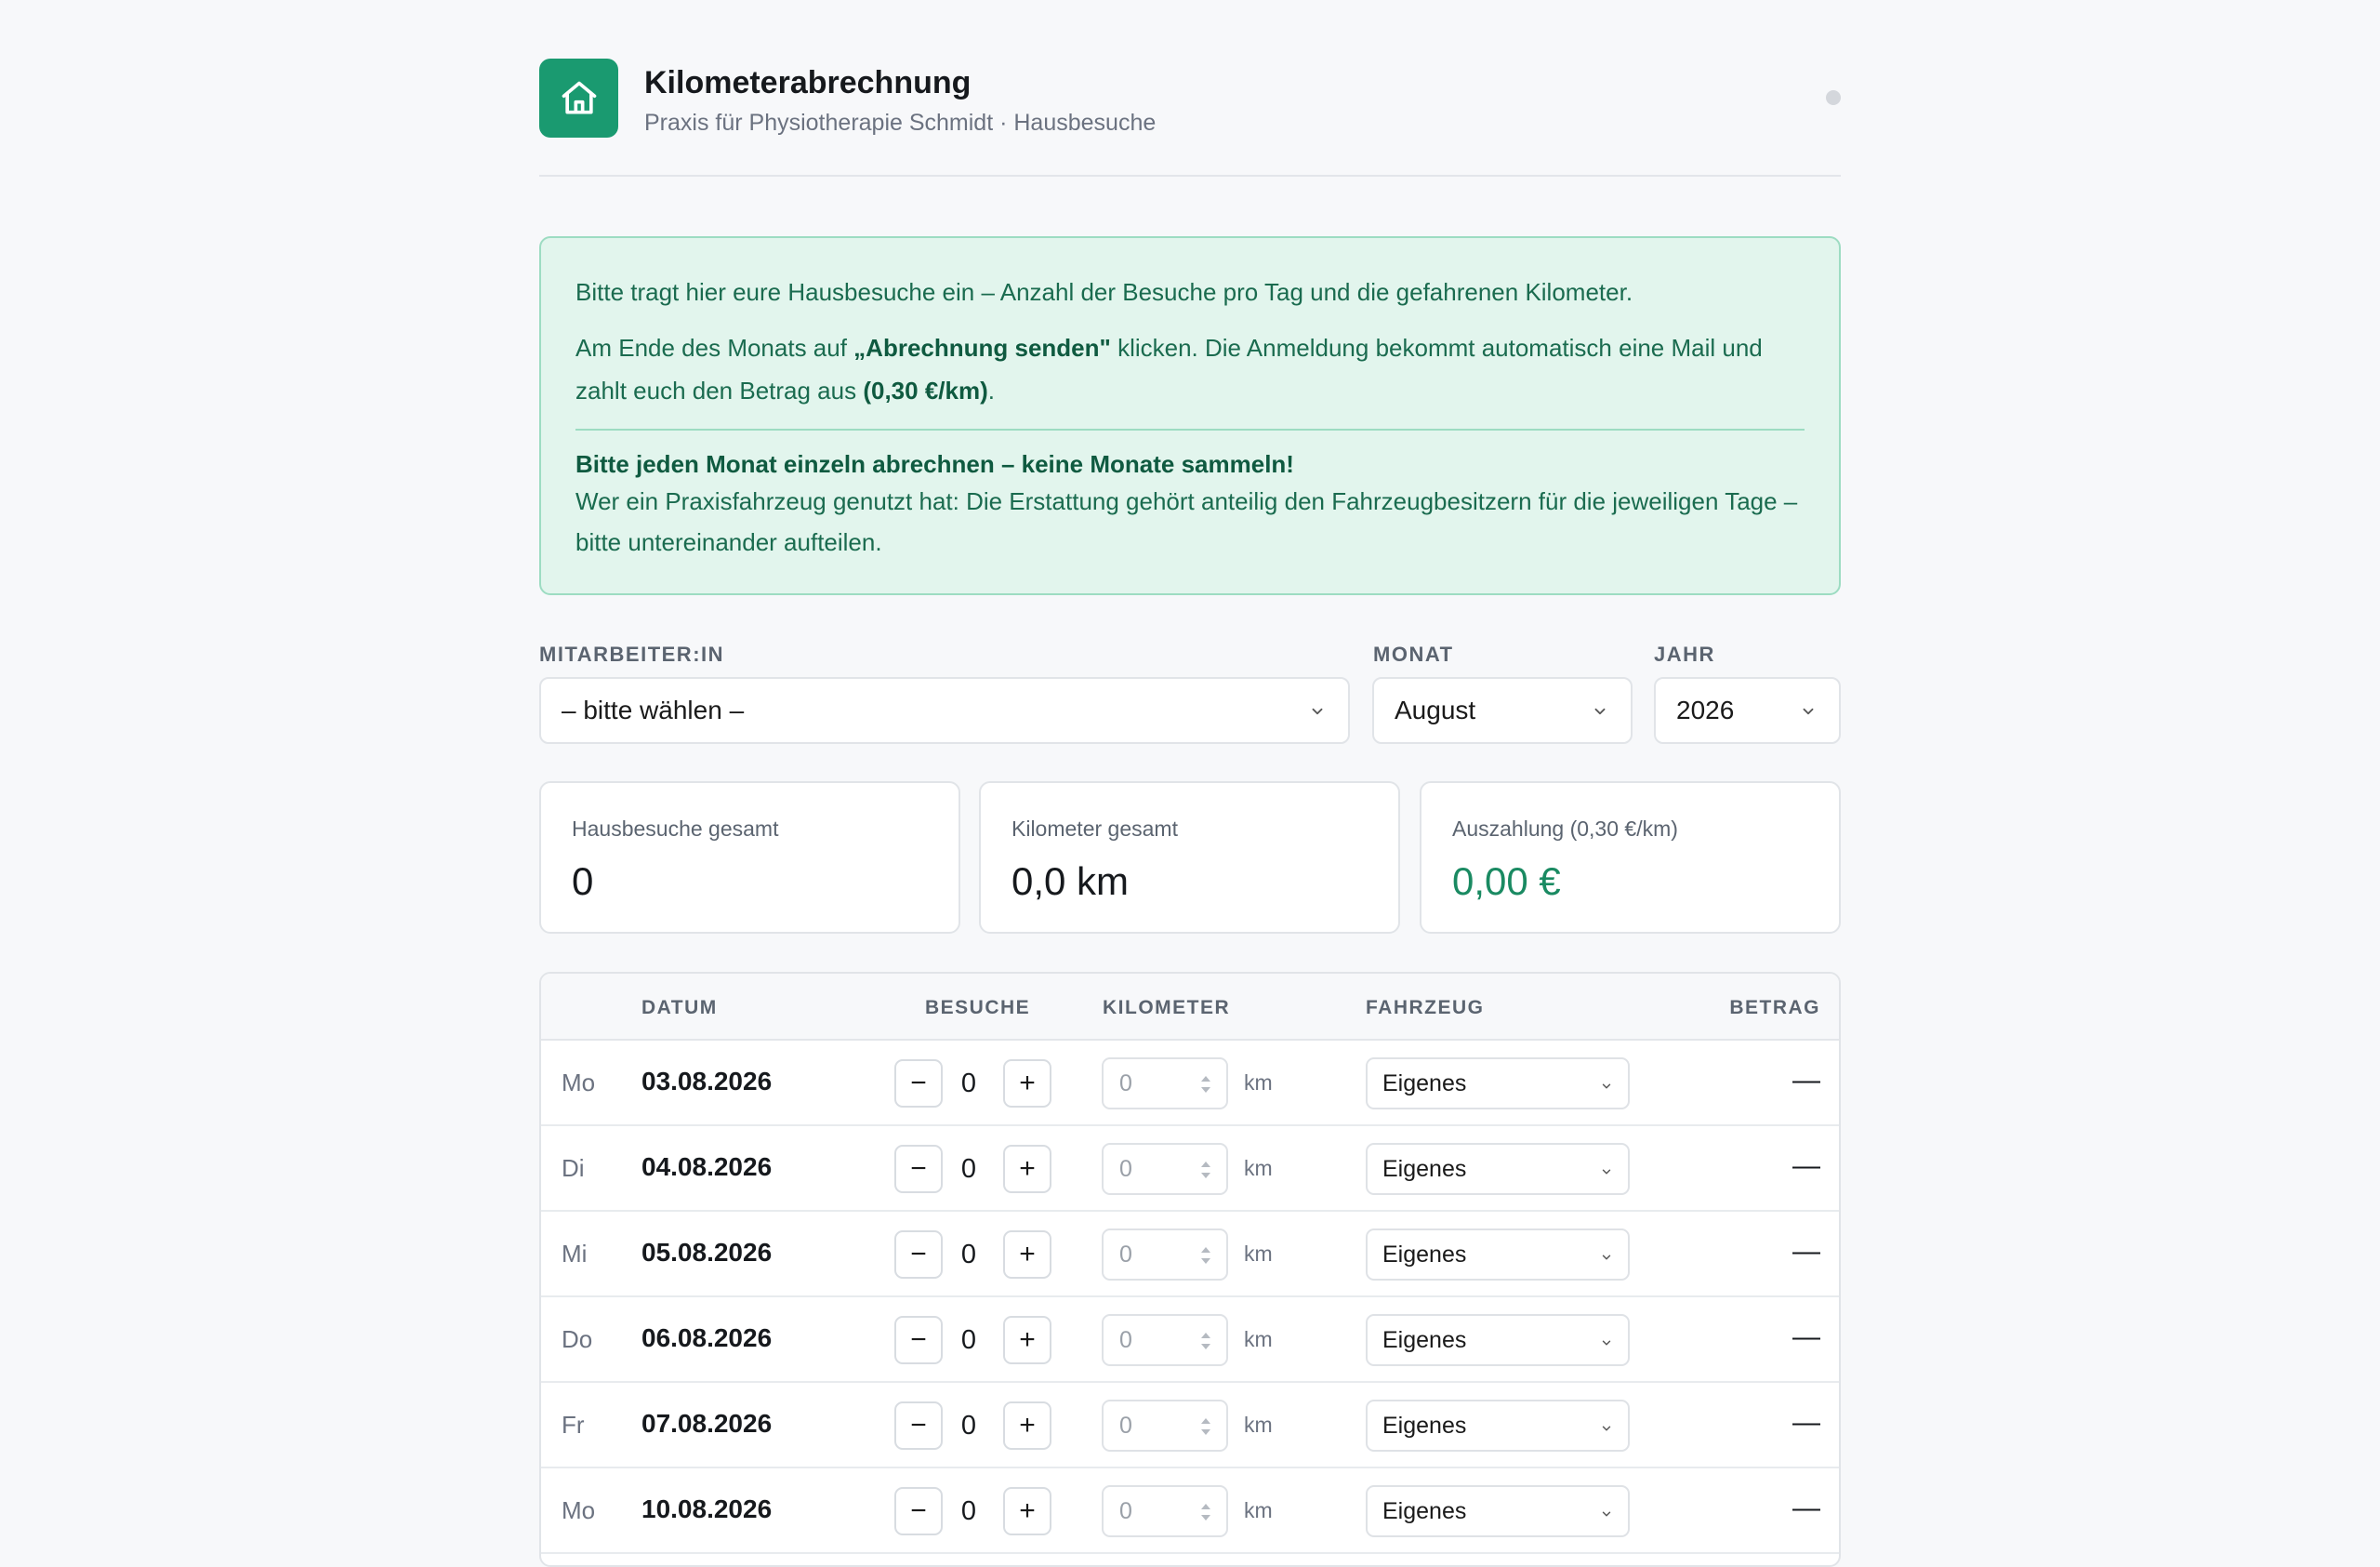 The image size is (2380, 1567). I want to click on column-header-date: DATUM, so click(679, 1007).